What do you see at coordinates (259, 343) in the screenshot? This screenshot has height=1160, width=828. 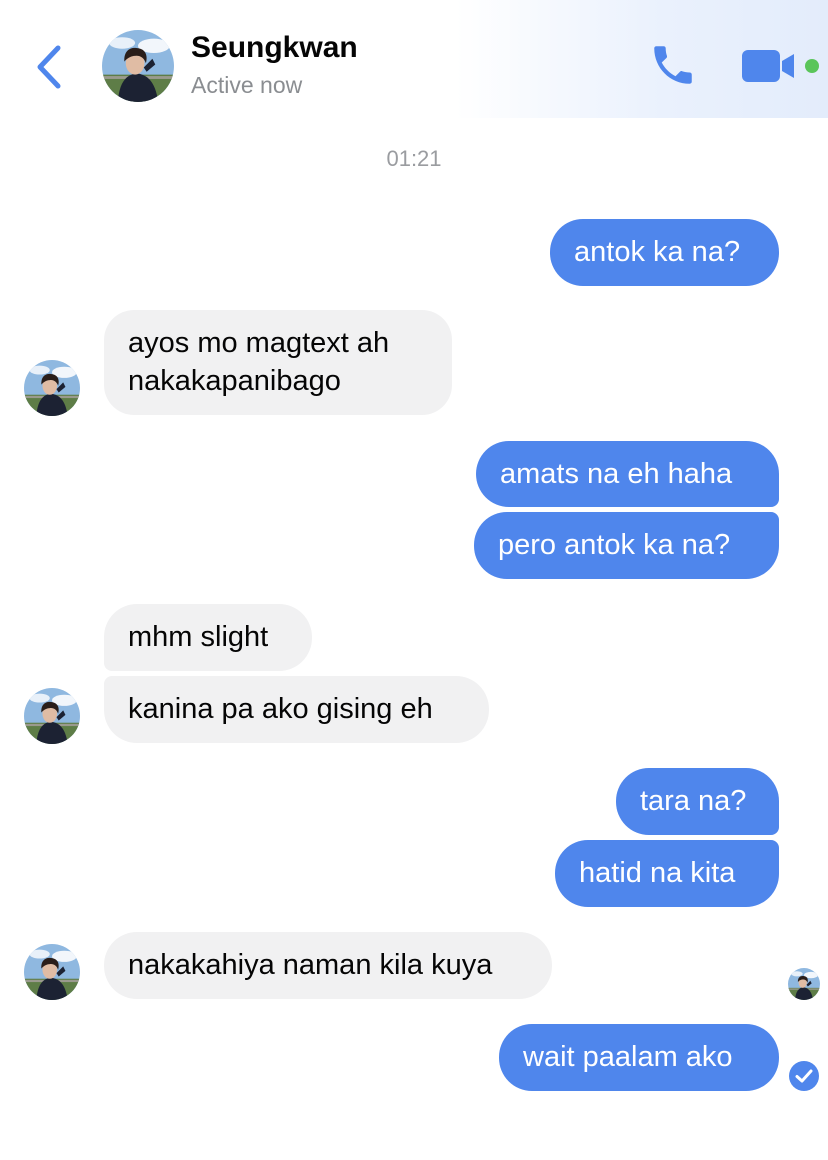 I see `message-line: ayos mo magtext ah` at bounding box center [259, 343].